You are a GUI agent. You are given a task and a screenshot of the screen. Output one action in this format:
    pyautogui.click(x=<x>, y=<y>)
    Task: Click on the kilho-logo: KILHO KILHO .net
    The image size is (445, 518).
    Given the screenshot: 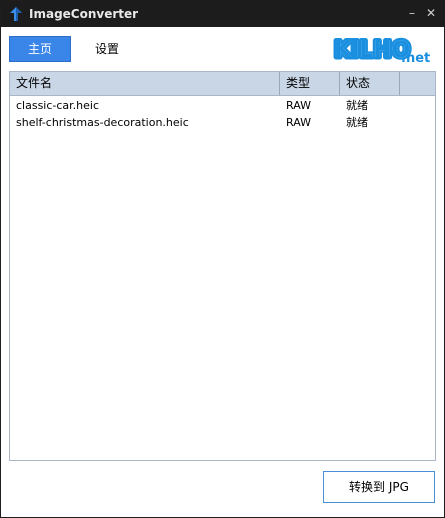 What is the action you would take?
    pyautogui.click(x=381, y=51)
    